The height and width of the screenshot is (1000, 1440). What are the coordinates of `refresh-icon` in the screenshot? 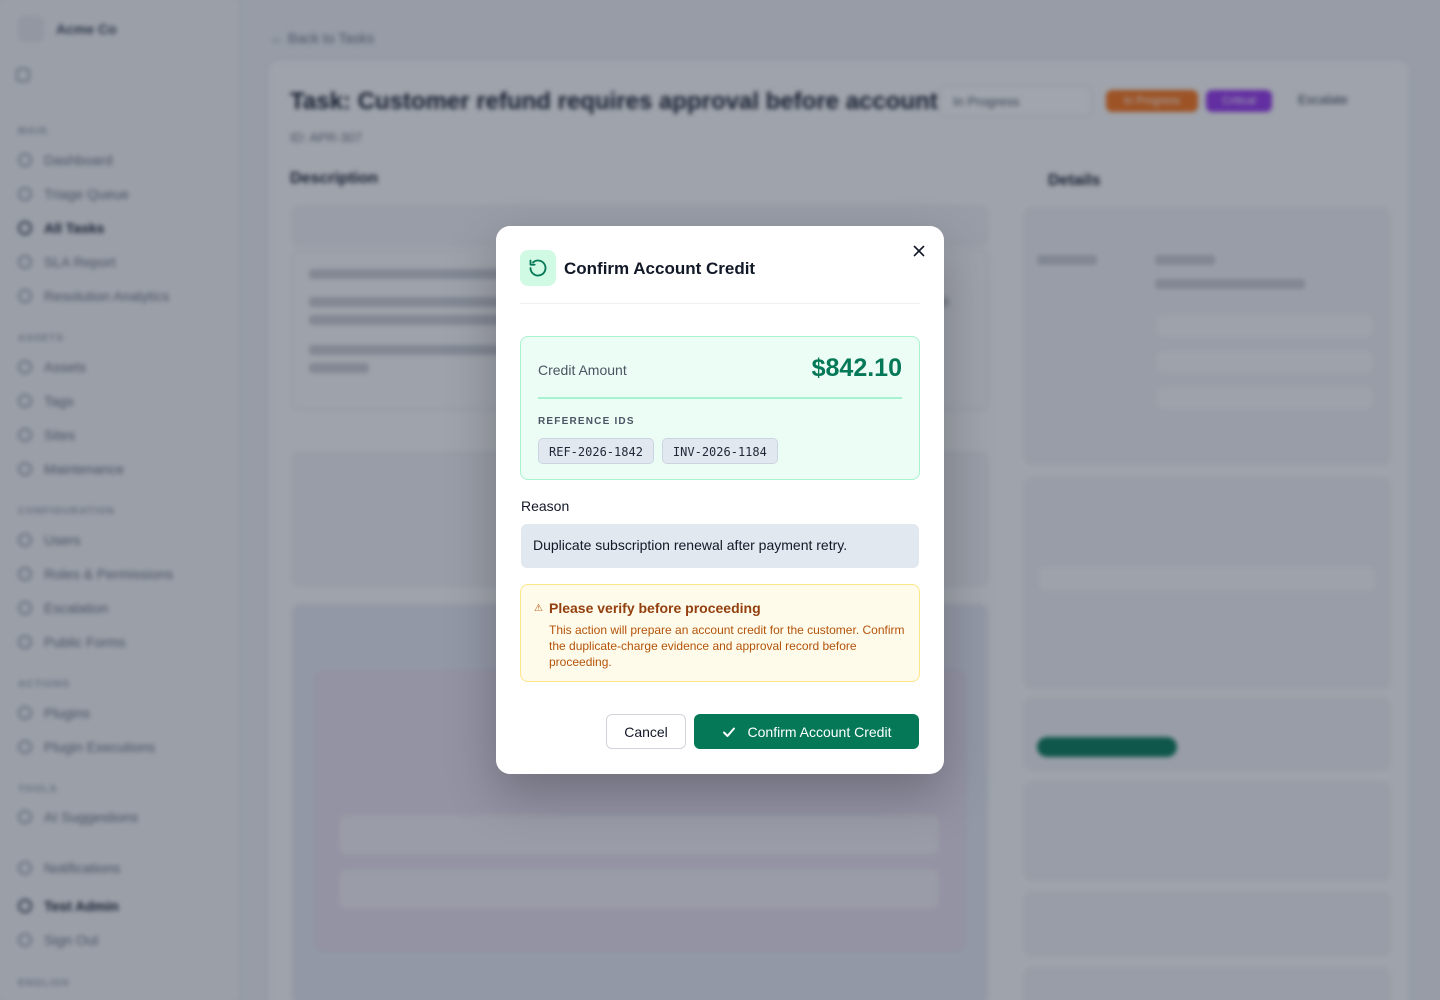 It's located at (538, 268).